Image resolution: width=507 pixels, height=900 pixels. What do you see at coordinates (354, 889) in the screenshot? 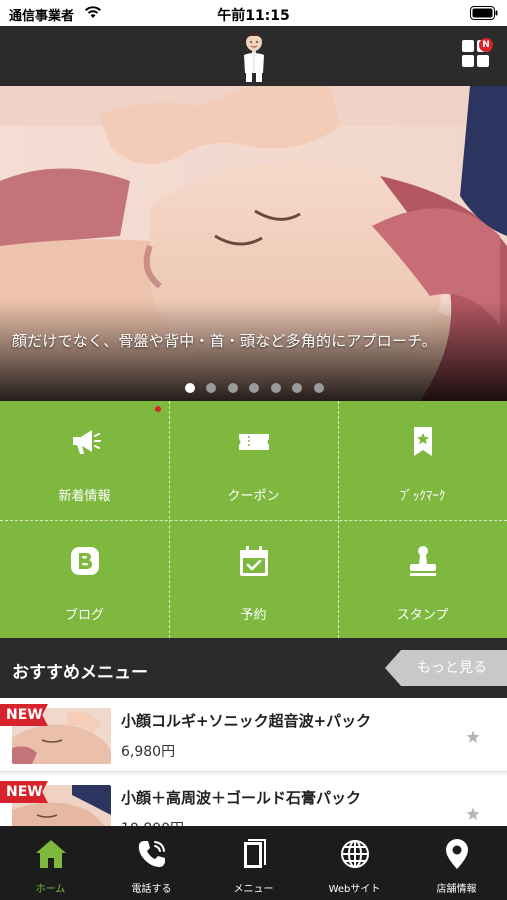
I see `tab-label: Webサイト` at bounding box center [354, 889].